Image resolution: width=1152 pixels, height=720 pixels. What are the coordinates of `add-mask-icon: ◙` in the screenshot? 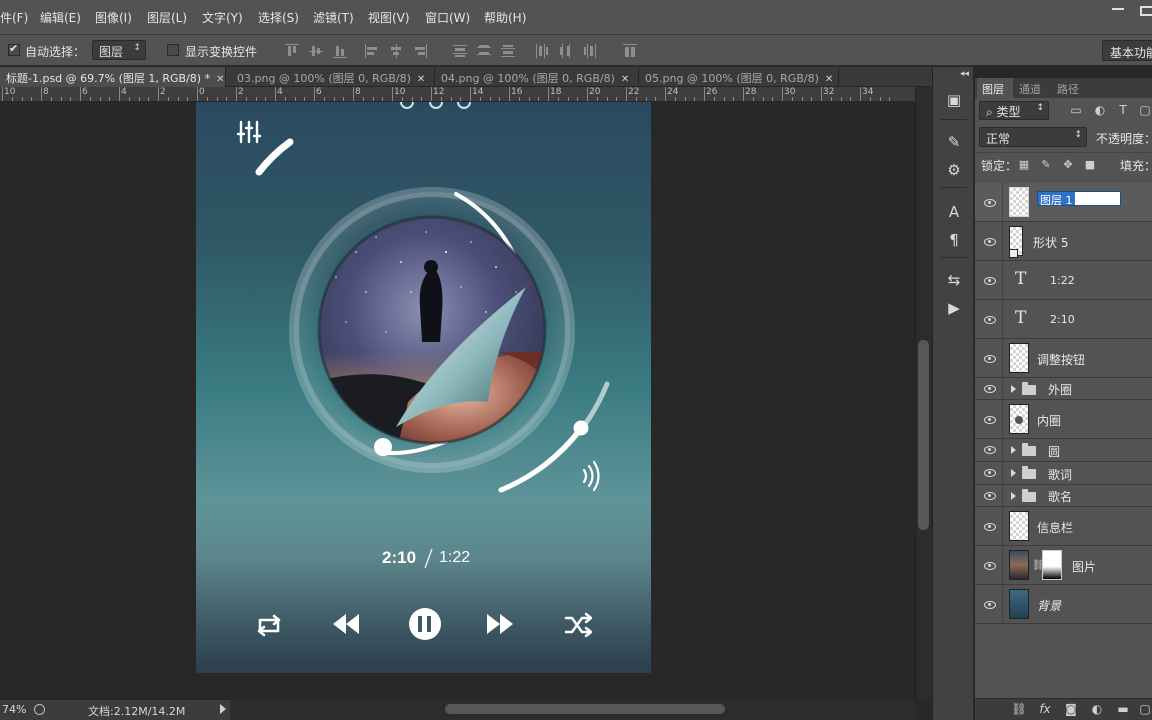 It's located at (1071, 709).